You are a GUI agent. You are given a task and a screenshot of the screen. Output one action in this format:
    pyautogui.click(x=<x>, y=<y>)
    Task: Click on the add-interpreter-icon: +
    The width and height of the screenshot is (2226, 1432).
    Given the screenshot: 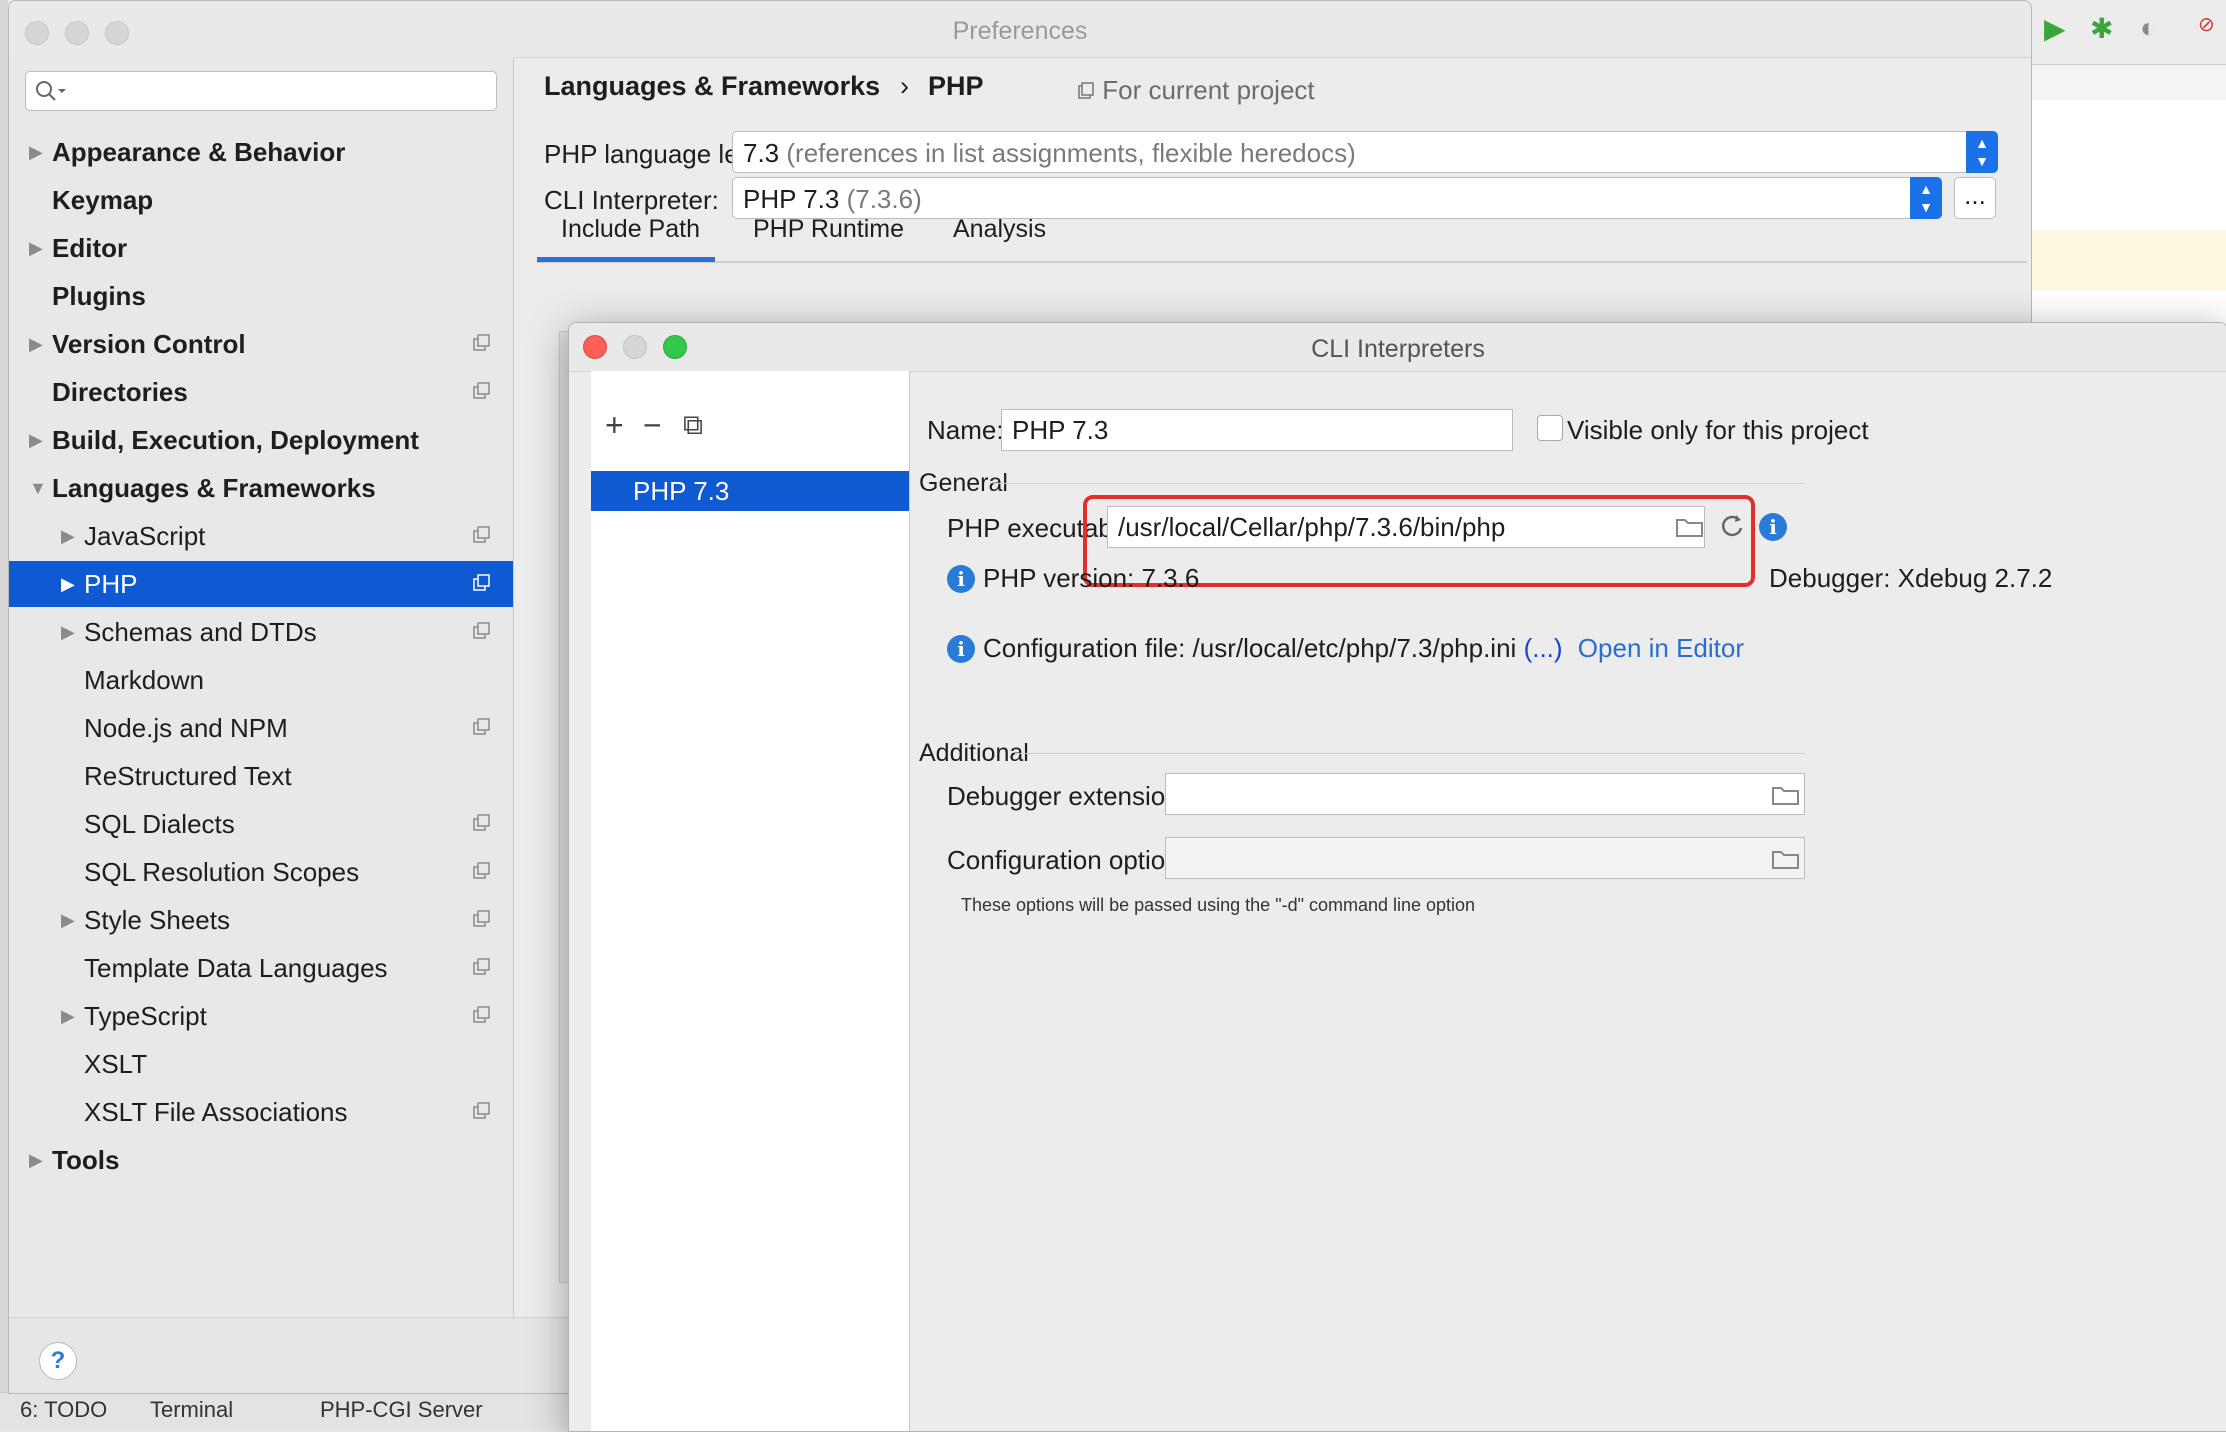 What is the action you would take?
    pyautogui.click(x=614, y=425)
    